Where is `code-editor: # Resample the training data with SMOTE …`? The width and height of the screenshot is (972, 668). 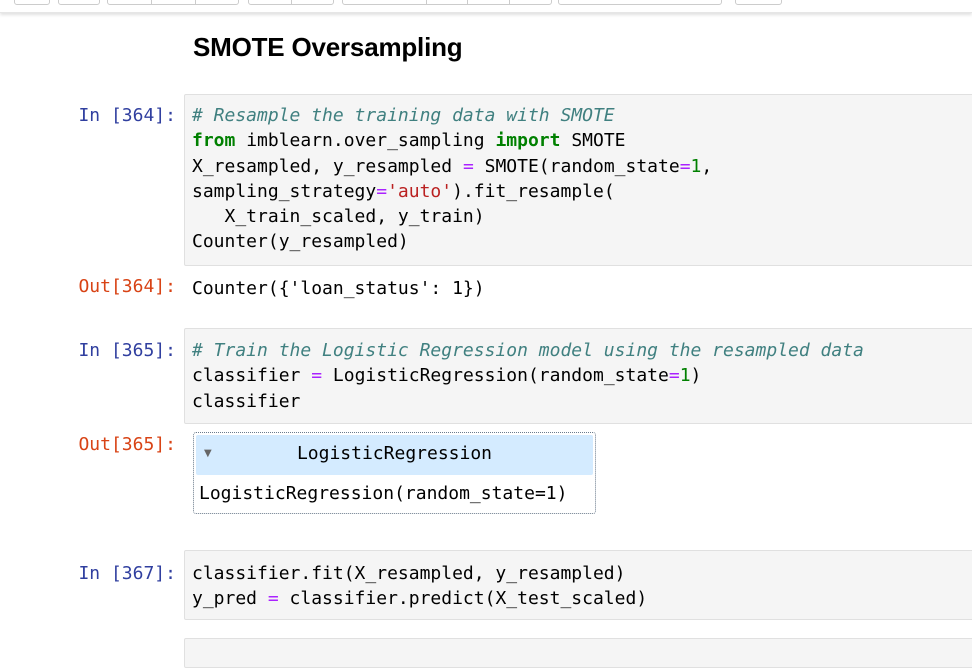 code-editor: # Resample the training data with SMOTE … is located at coordinates (452, 179).